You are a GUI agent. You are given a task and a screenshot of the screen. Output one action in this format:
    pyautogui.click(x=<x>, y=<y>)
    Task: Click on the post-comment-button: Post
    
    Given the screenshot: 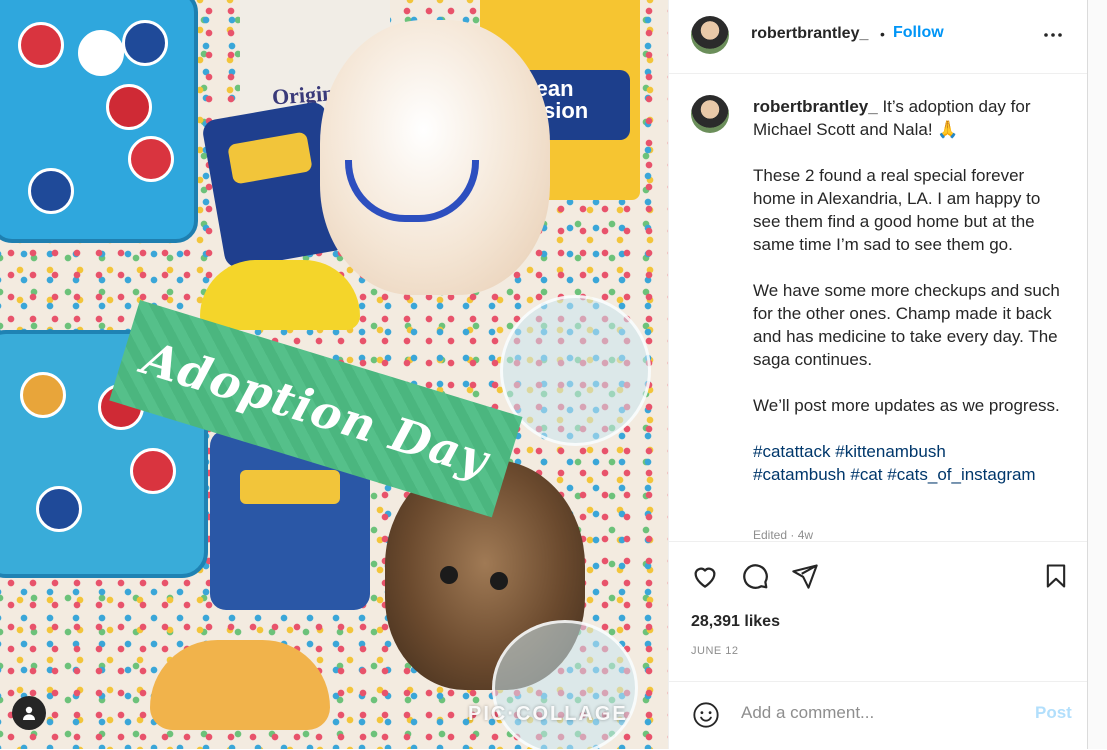 What is the action you would take?
    pyautogui.click(x=1053, y=713)
    